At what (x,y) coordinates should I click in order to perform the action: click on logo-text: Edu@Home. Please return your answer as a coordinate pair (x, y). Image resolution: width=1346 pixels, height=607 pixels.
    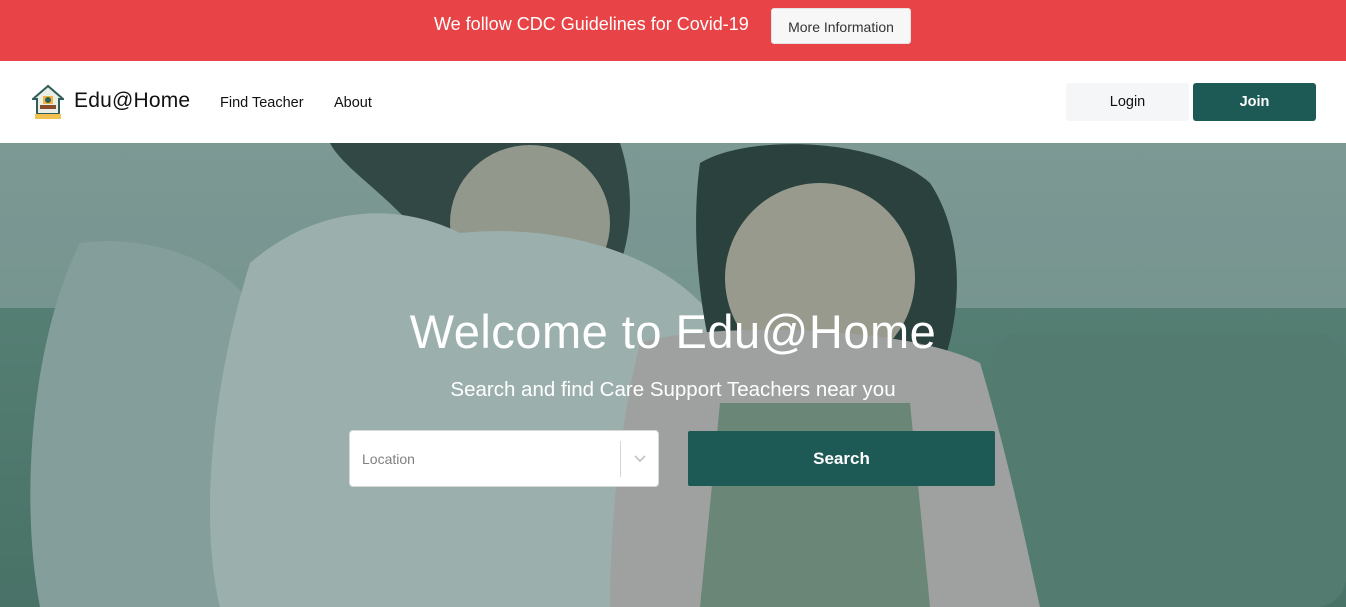
    Looking at the image, I should click on (132, 101).